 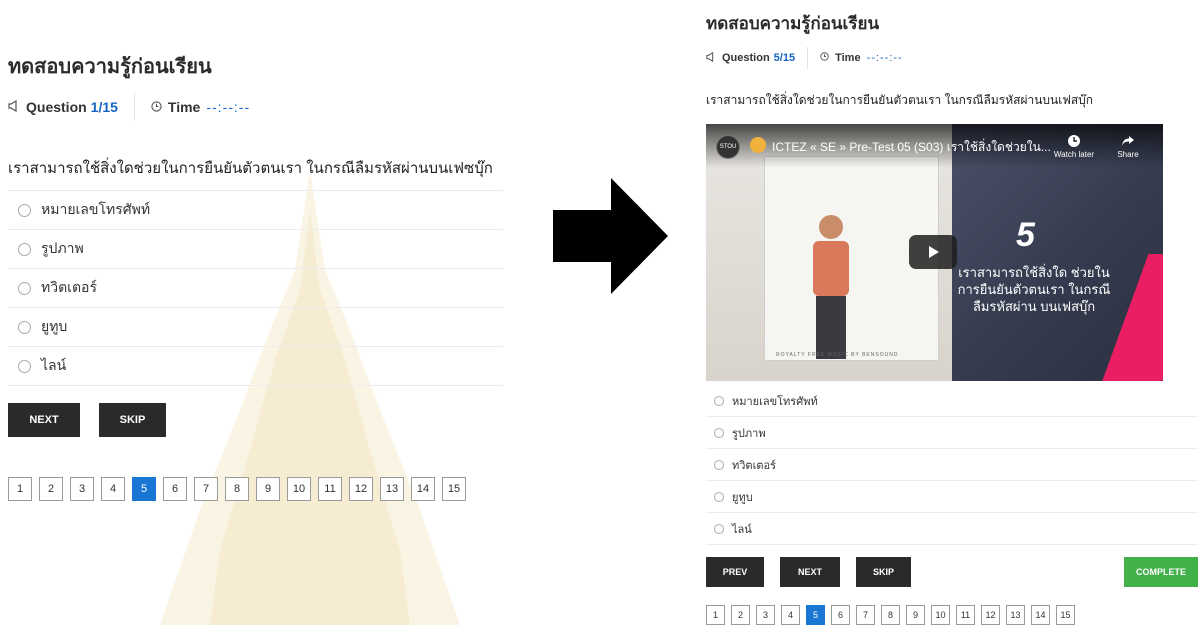 I want to click on quiz-buttons: NEXT SKIP, so click(x=255, y=420).